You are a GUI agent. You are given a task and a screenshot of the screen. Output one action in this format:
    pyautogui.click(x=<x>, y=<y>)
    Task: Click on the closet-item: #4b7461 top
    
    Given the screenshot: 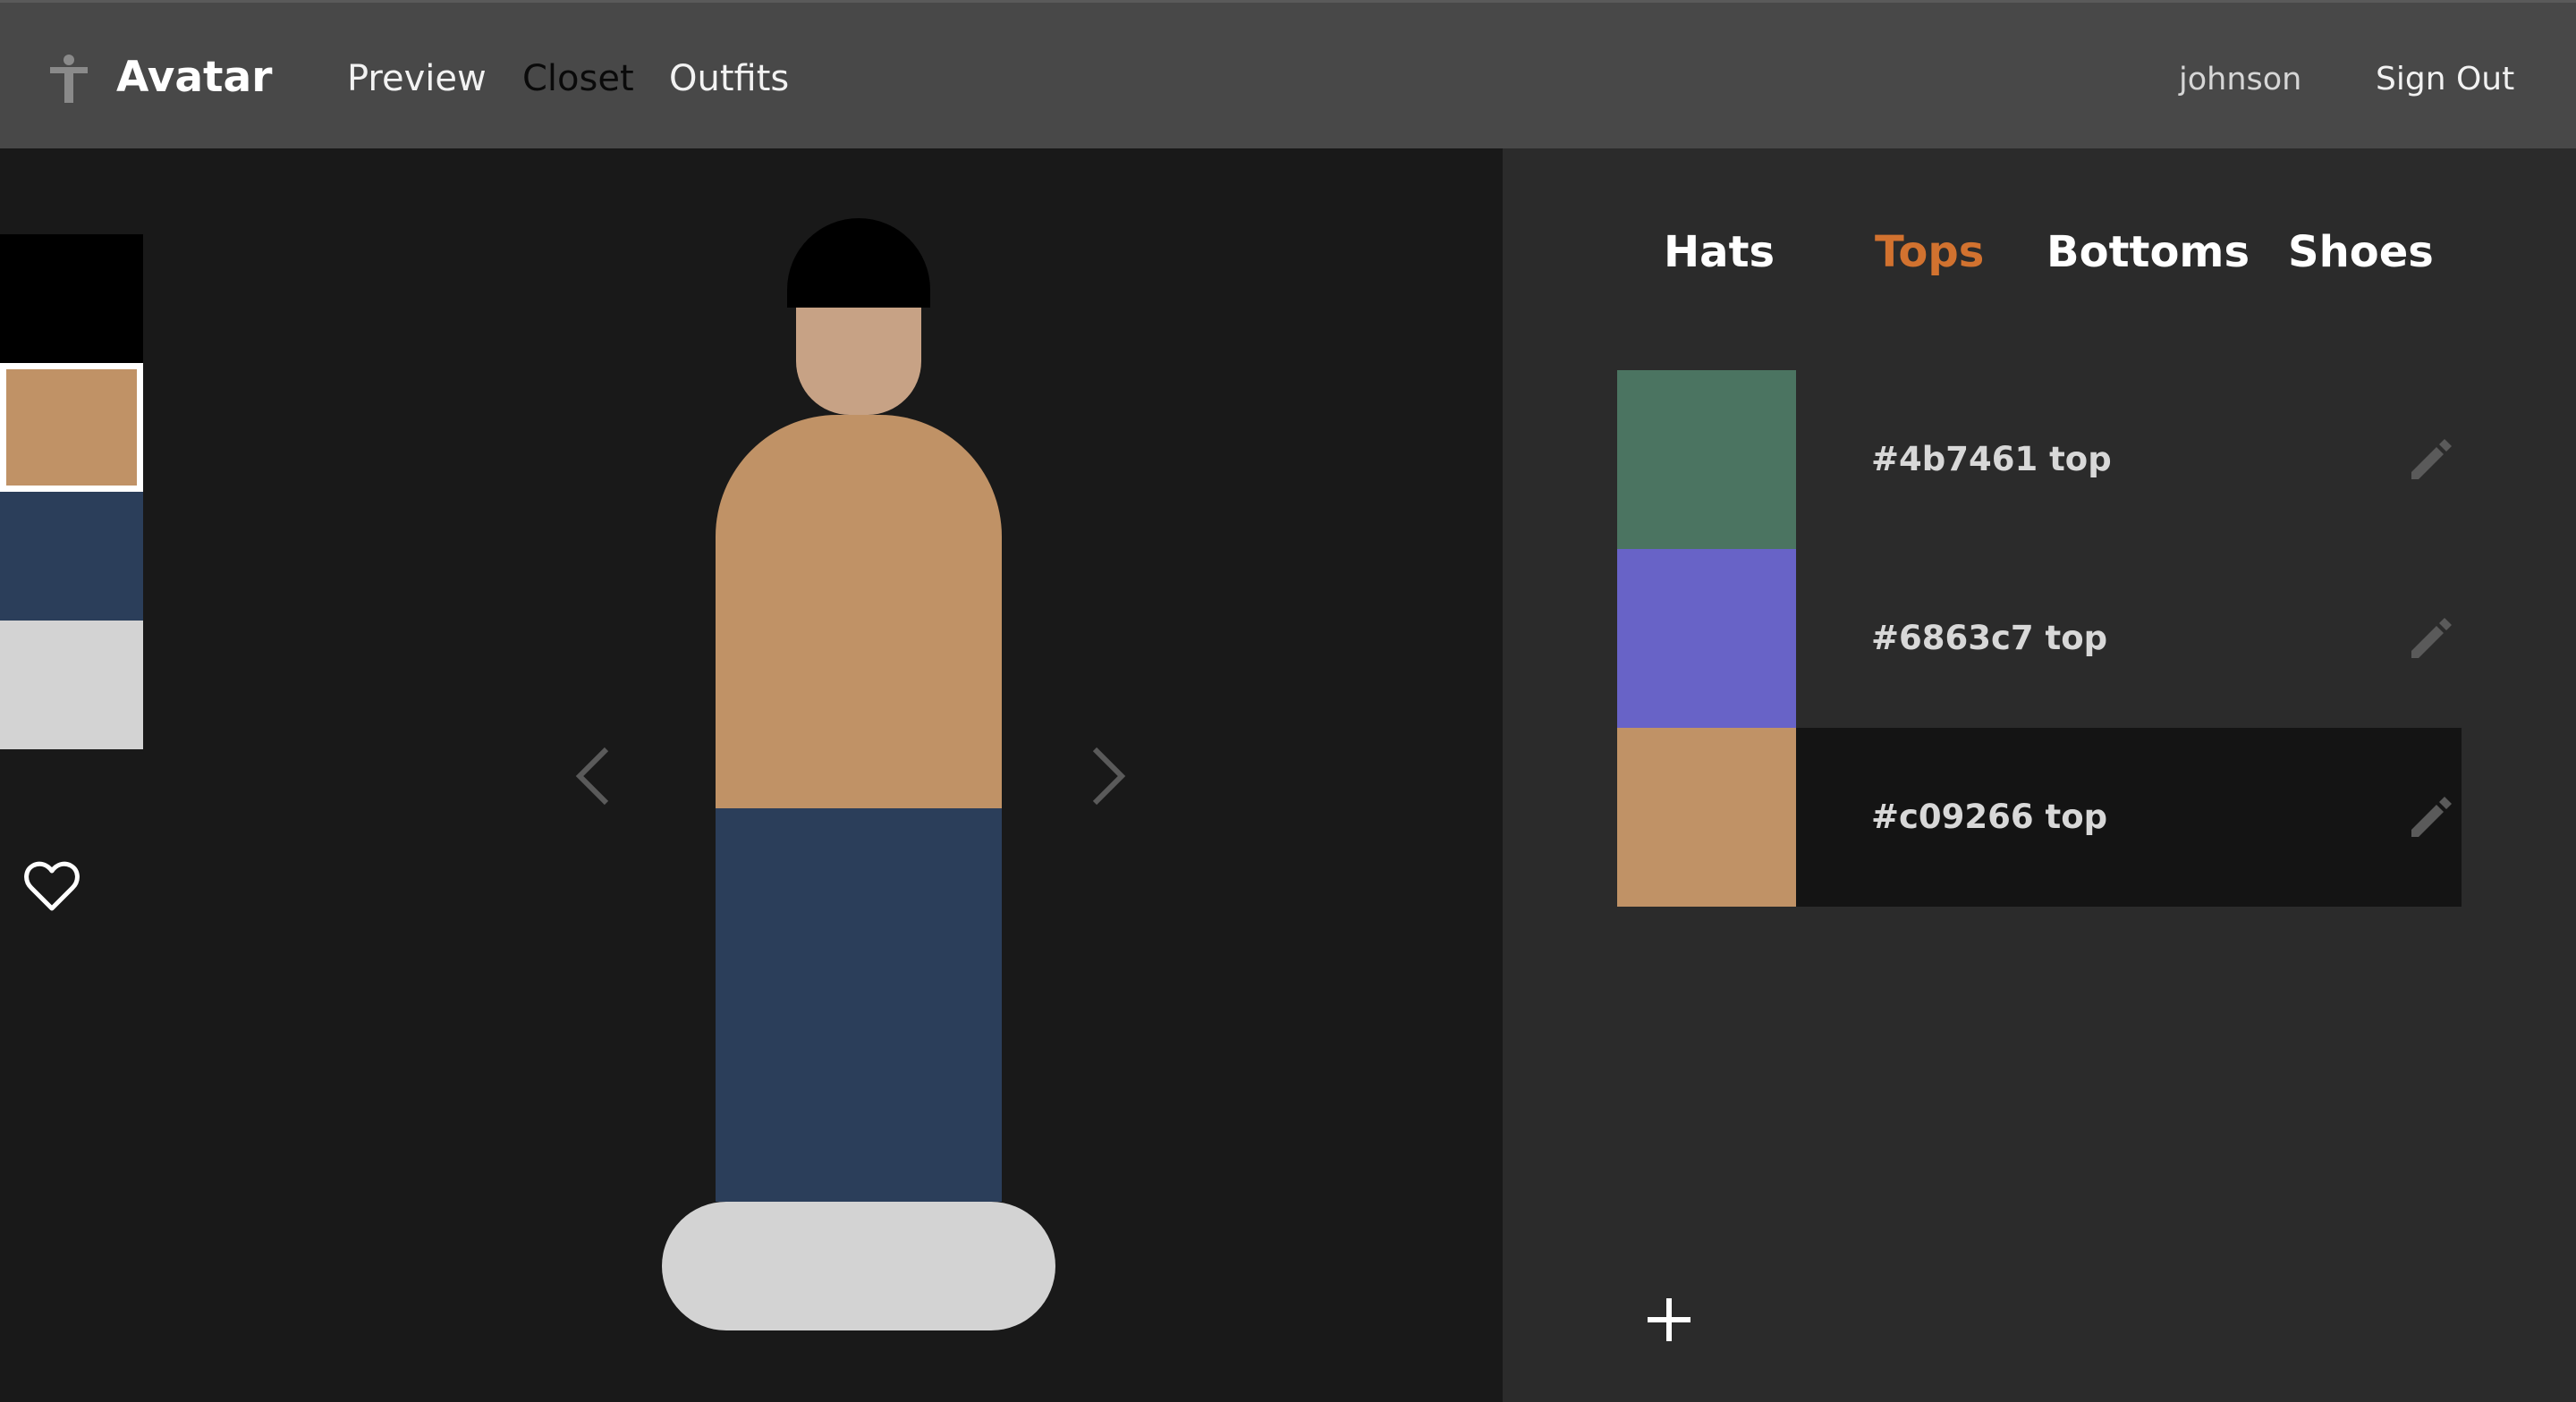 What is the action you would take?
    pyautogui.click(x=2039, y=459)
    